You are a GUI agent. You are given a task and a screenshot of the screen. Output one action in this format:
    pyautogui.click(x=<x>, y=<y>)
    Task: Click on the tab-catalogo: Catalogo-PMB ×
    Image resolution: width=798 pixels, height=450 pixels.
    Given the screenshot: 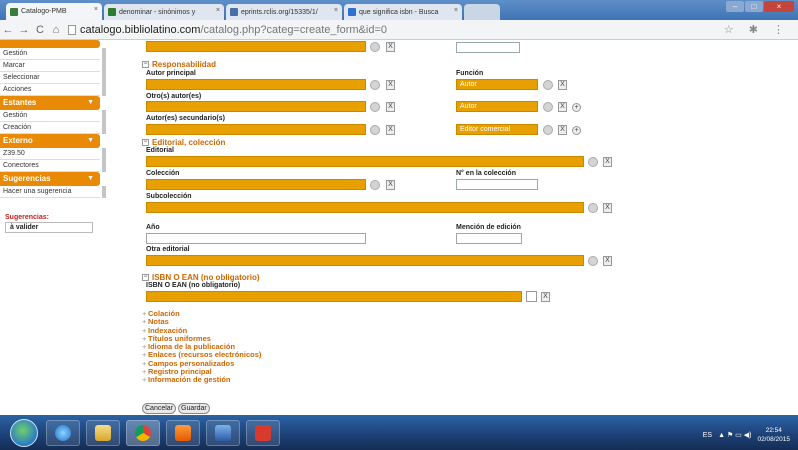 What is the action you would take?
    pyautogui.click(x=54, y=11)
    